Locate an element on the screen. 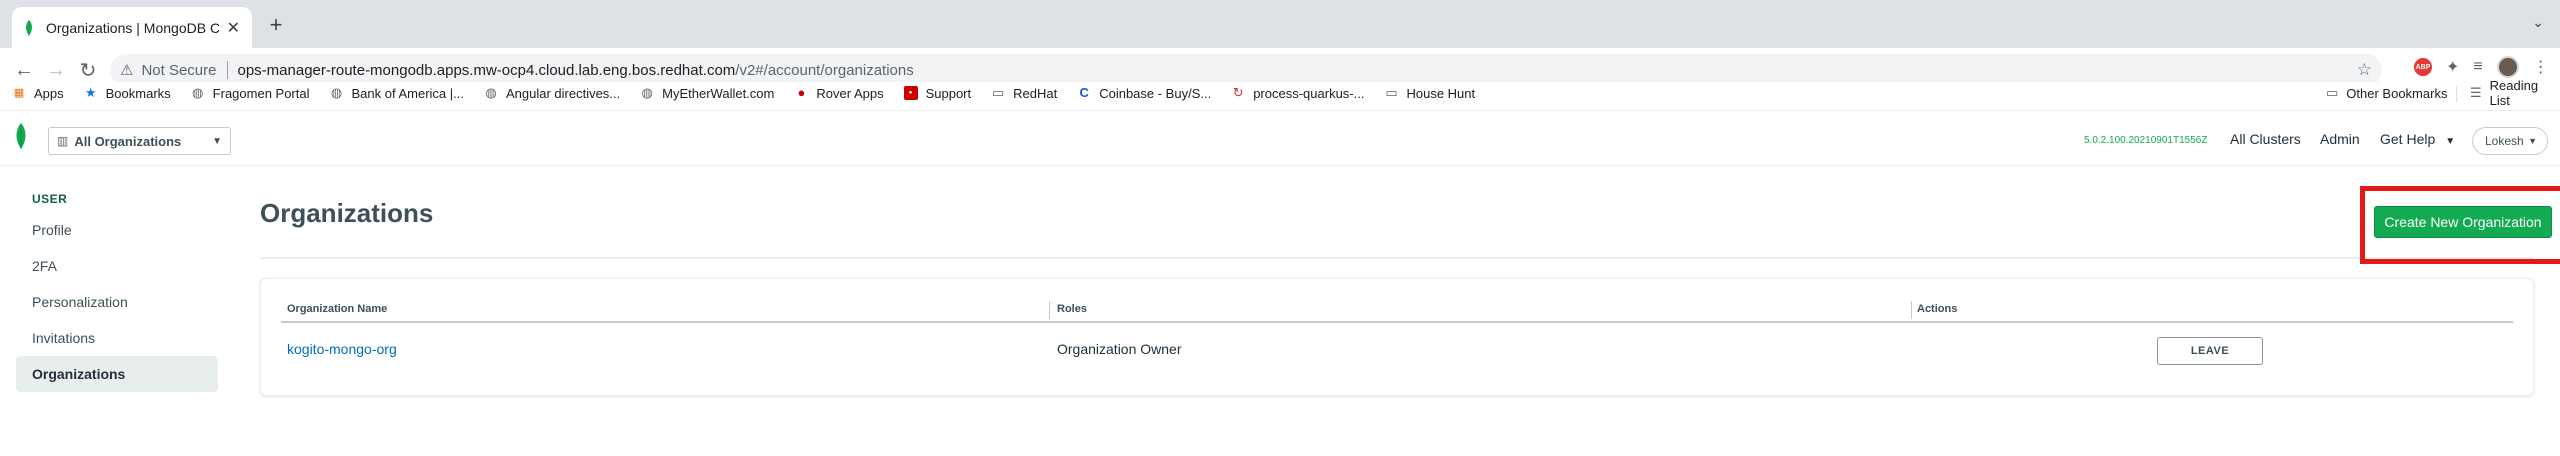 The image size is (2560, 456). extensions-puzzle-icon: ✦ is located at coordinates (2452, 67).